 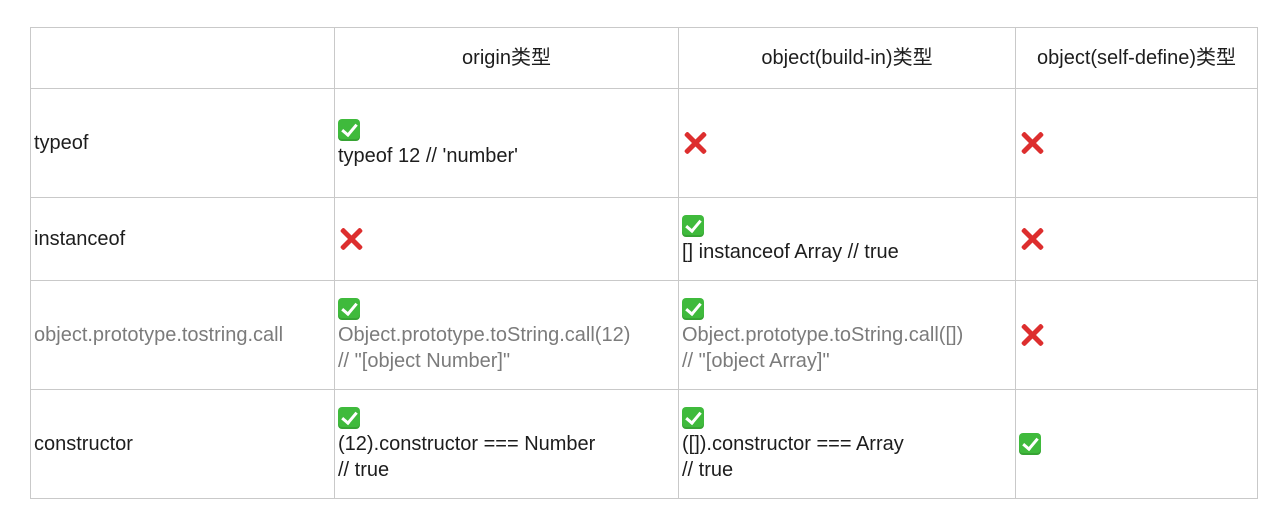 What do you see at coordinates (182, 444) in the screenshot?
I see `row-label: constructor` at bounding box center [182, 444].